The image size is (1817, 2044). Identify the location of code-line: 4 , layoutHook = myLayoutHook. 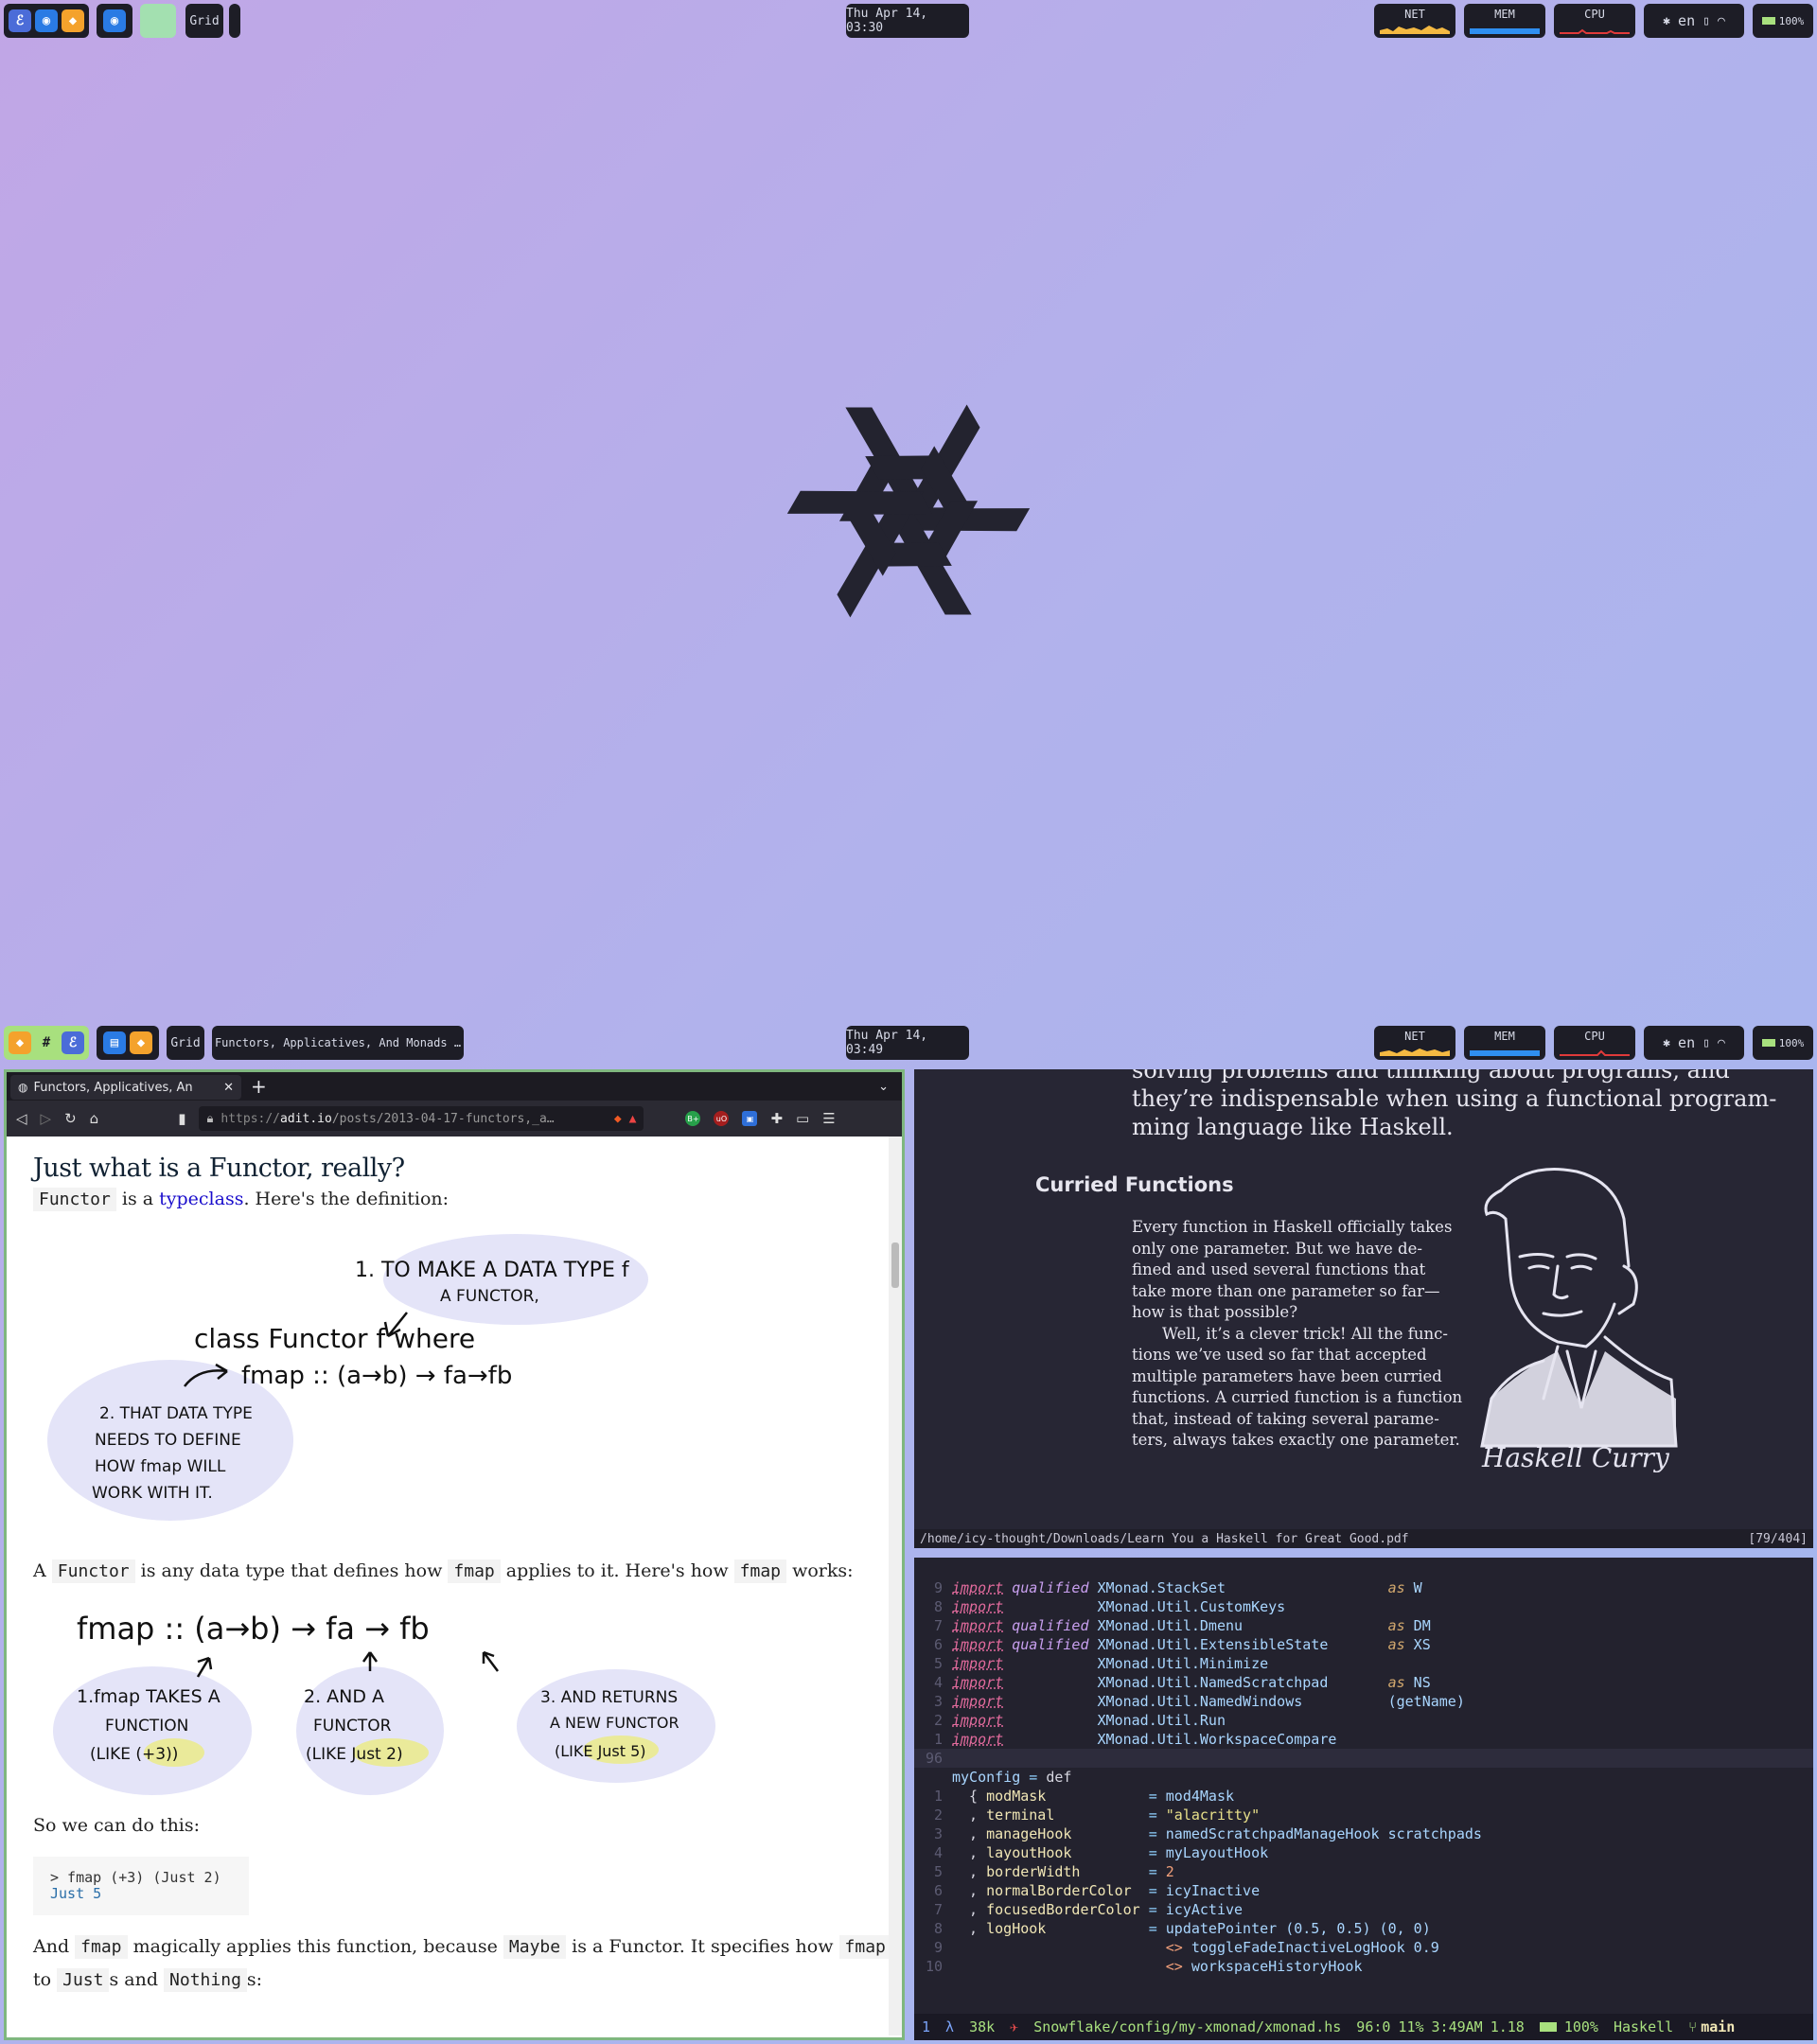
(1364, 1852).